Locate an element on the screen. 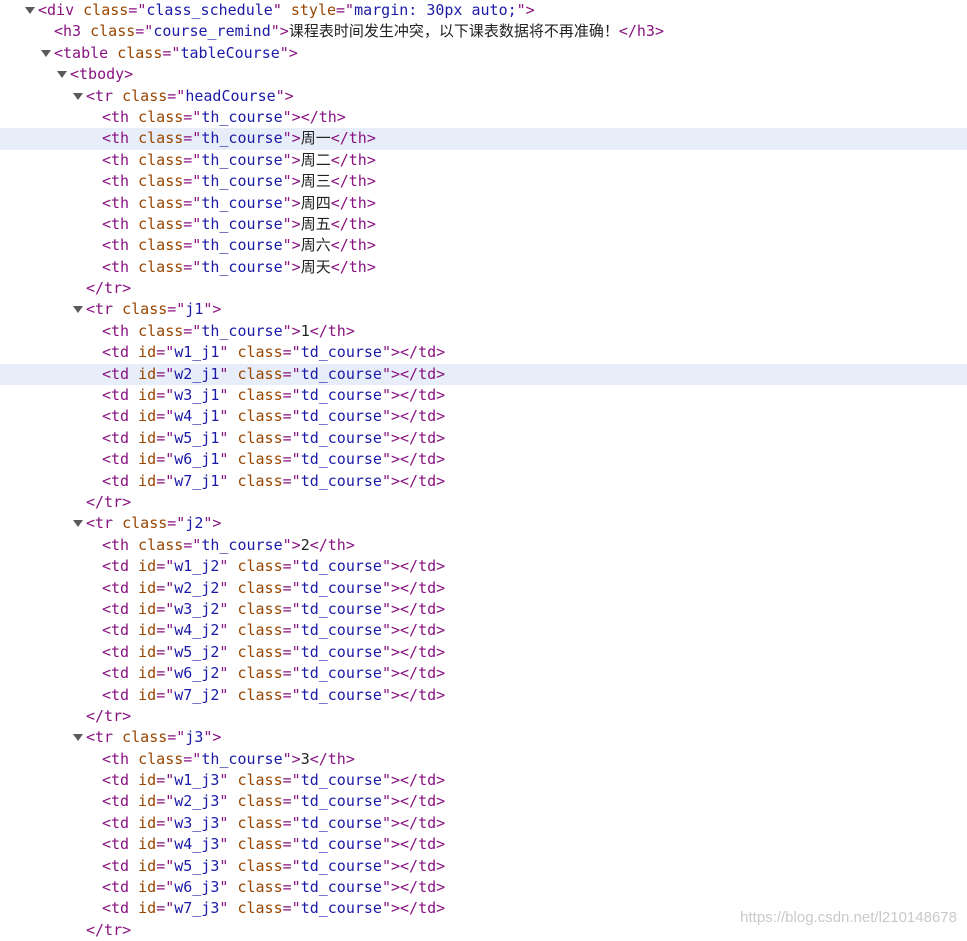 The image size is (967, 941). dom-node-line: <td id="w4_j1" class="td_course"></td> is located at coordinates (483, 416).